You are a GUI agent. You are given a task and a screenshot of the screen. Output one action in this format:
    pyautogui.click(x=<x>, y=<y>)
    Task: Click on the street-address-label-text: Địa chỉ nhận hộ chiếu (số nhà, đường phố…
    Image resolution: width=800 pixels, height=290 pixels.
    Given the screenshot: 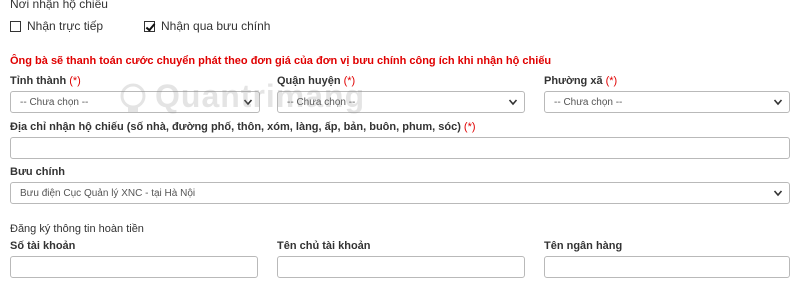 What is the action you would take?
    pyautogui.click(x=235, y=127)
    